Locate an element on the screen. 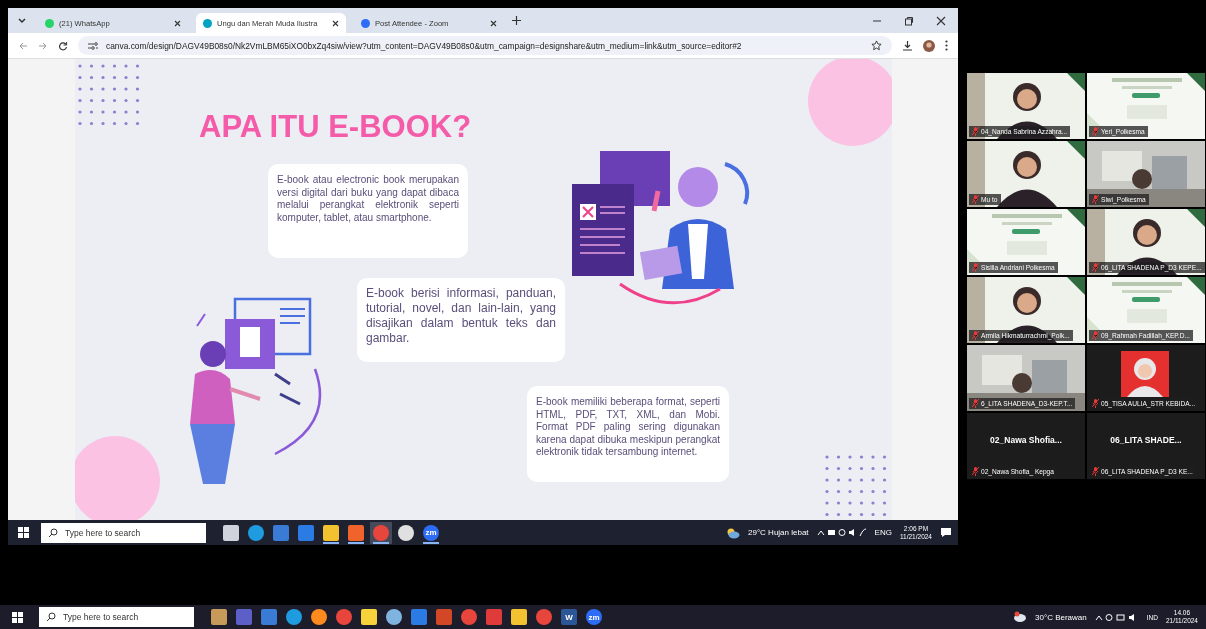  weather-text: 29°C Hujan lebat is located at coordinates (778, 532).